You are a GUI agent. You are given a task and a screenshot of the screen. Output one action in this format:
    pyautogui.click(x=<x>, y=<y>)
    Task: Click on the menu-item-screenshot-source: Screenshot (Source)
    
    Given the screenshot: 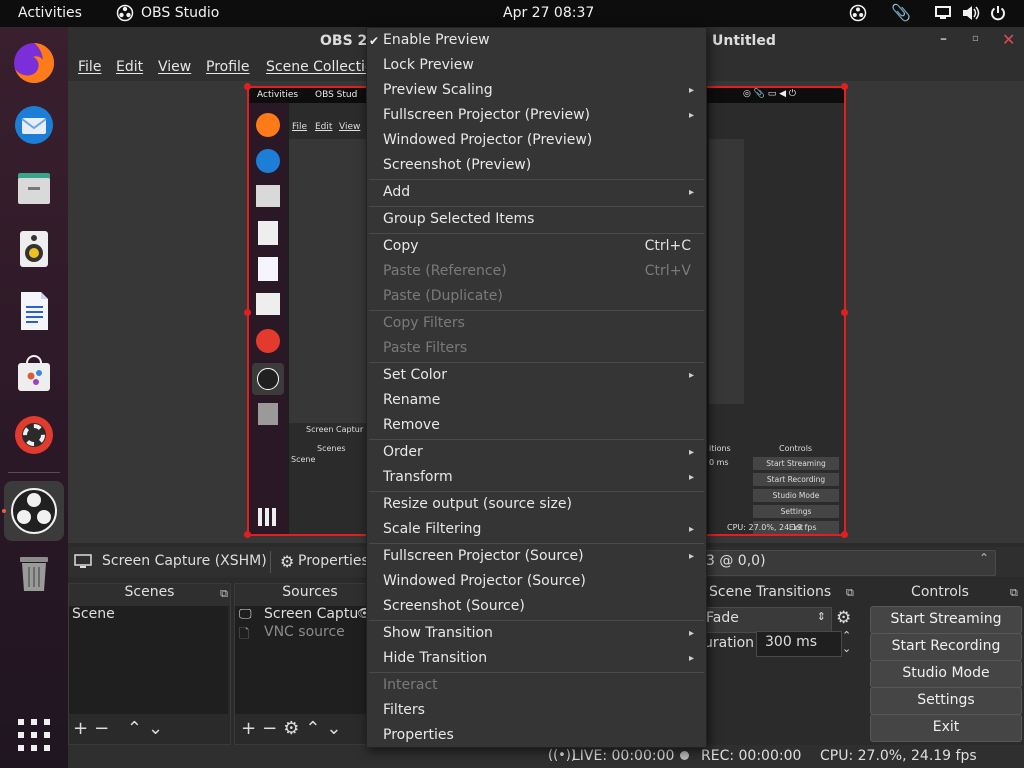 What is the action you would take?
    pyautogui.click(x=536, y=607)
    